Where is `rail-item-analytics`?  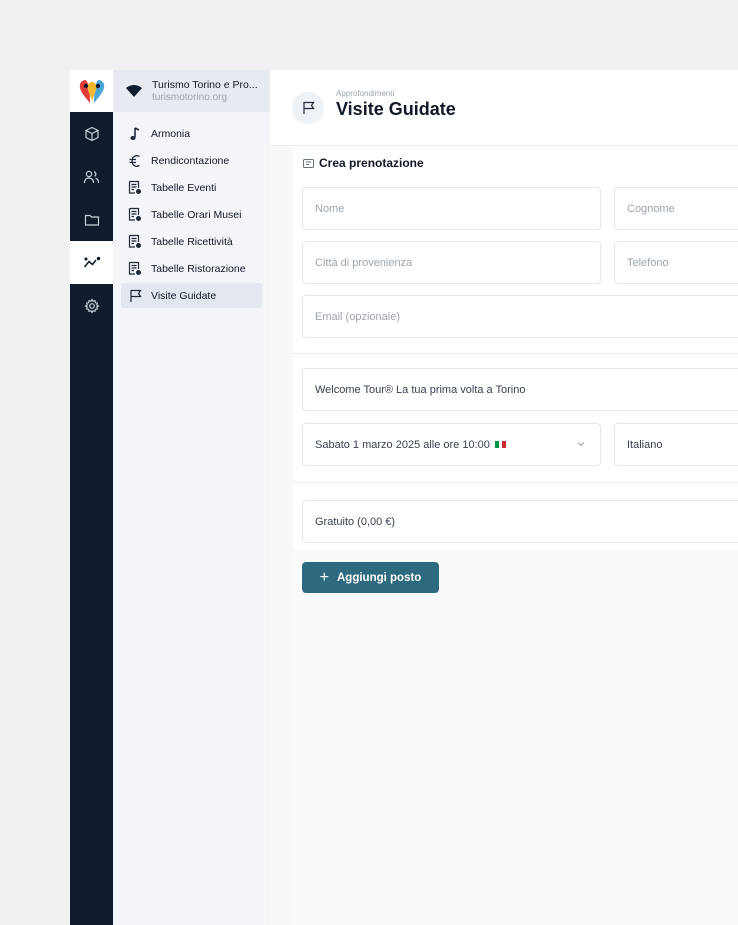 rail-item-analytics is located at coordinates (91, 262).